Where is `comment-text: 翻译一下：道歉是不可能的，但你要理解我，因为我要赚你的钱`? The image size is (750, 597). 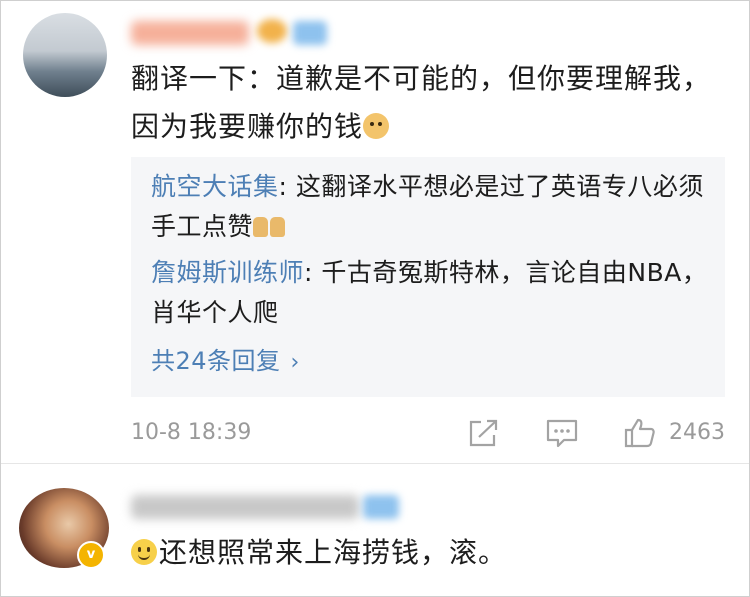
comment-text: 翻译一下：道歉是不可能的，但你要理解我，因为我要赚你的钱 is located at coordinates (426, 103).